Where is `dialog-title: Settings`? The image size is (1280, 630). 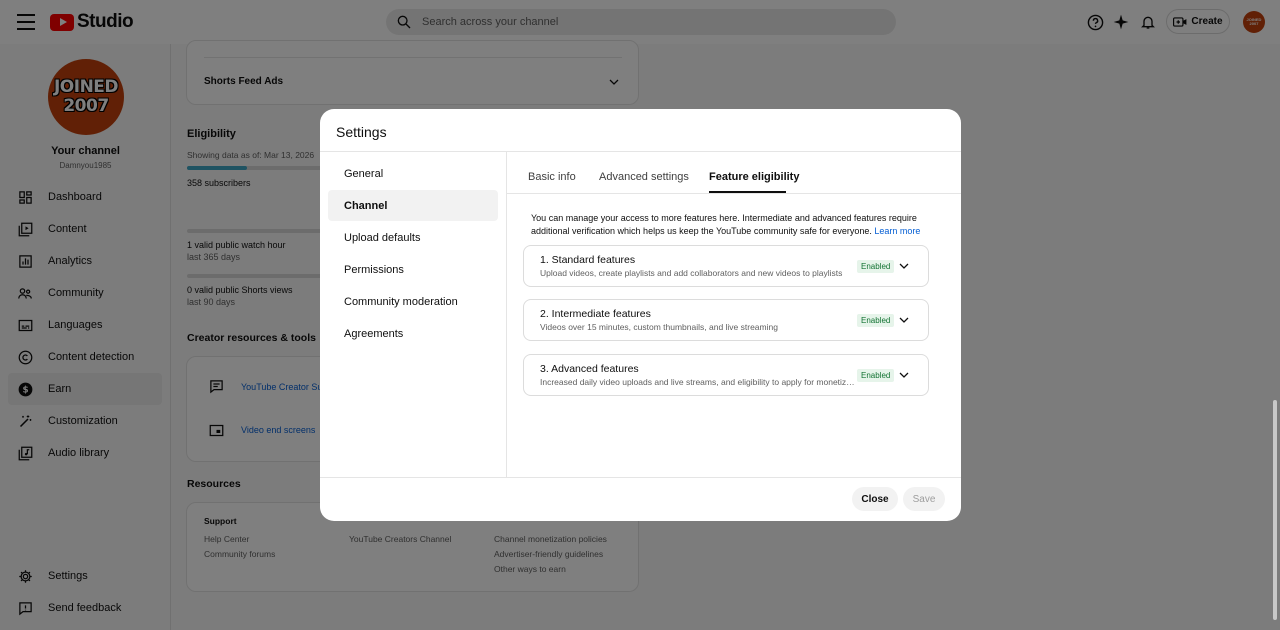
dialog-title: Settings is located at coordinates (361, 132).